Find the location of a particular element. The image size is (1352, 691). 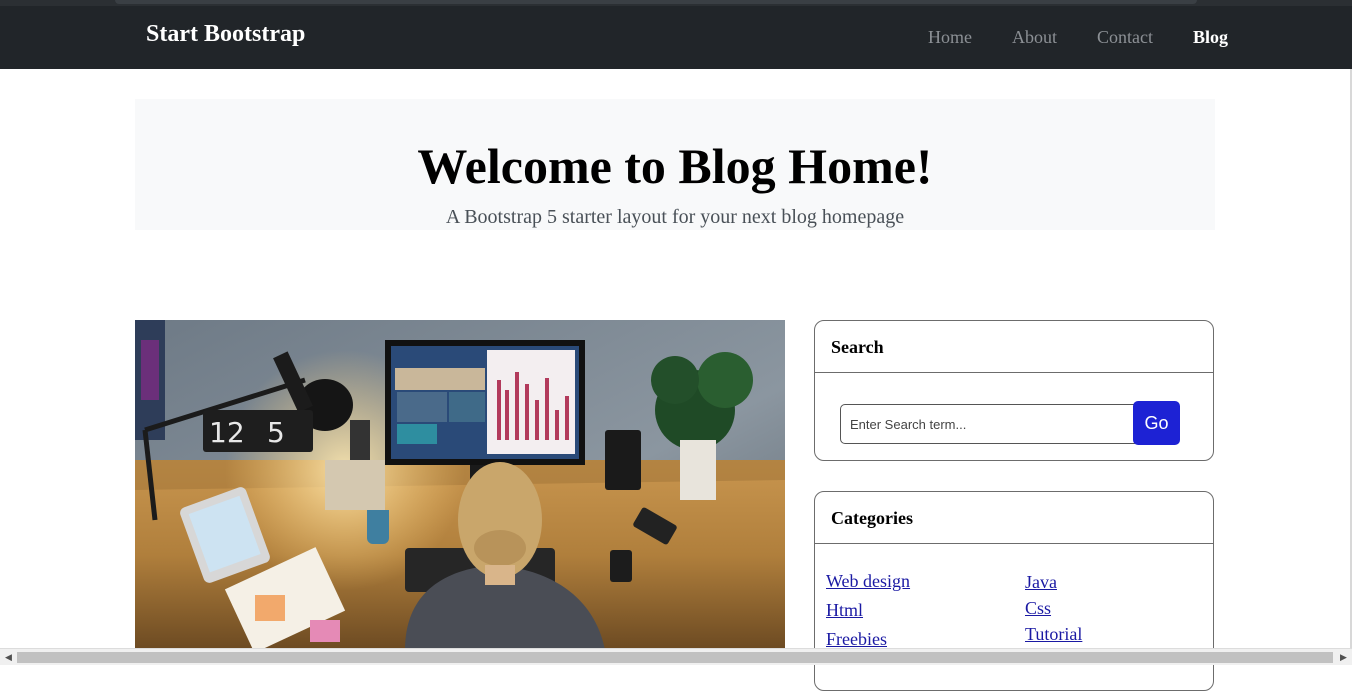

svg-text: 12 is located at coordinates (227, 432).